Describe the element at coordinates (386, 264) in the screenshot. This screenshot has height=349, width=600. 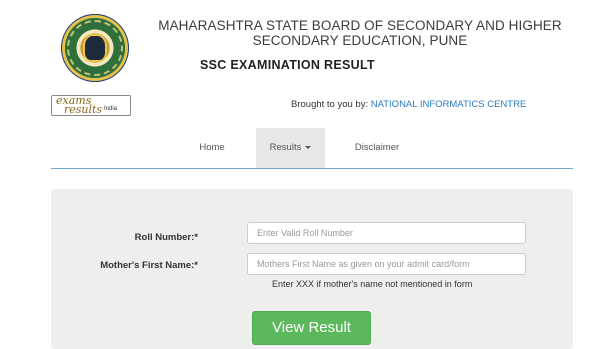
I see `mother-name-input` at that location.